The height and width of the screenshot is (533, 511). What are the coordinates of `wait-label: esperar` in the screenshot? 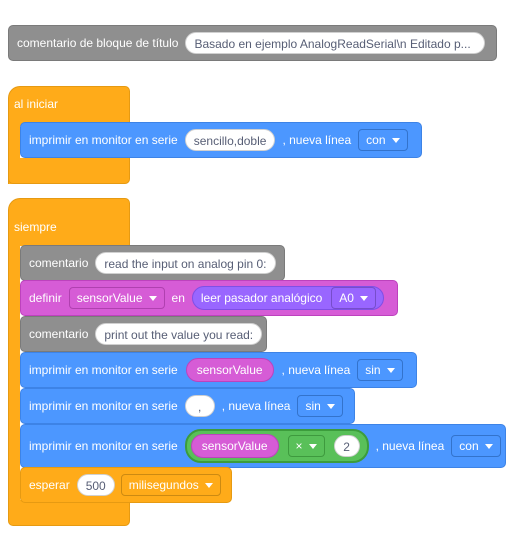 It's located at (49, 485).